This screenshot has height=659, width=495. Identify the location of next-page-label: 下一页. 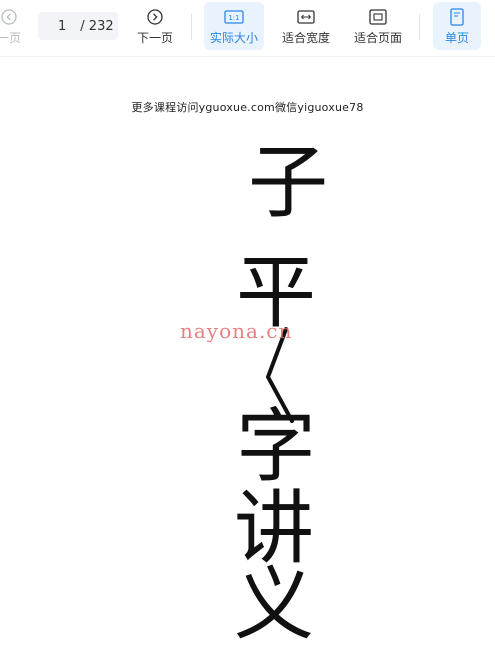
(154, 37).